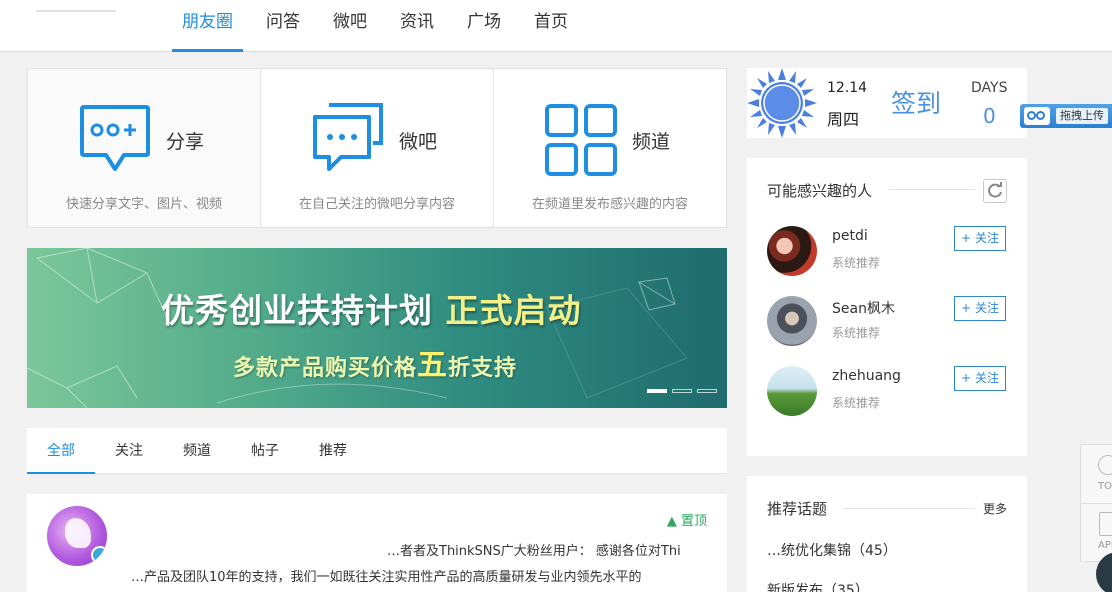  I want to click on refresh-button, so click(995, 191).